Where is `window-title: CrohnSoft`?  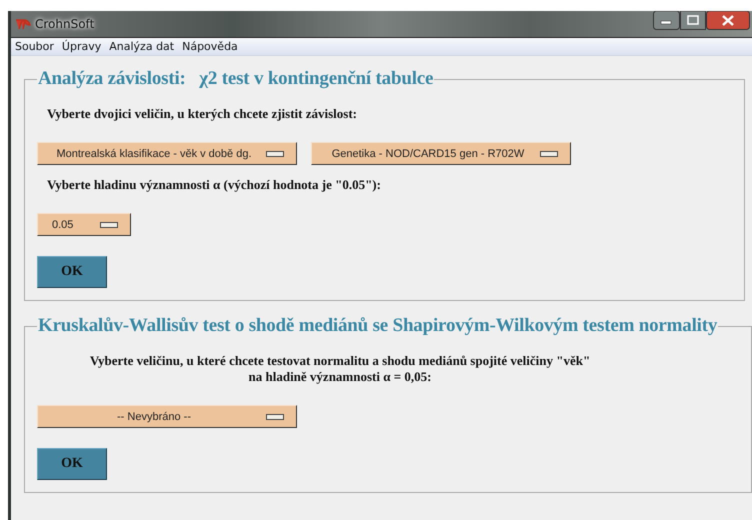
window-title: CrohnSoft is located at coordinates (64, 24).